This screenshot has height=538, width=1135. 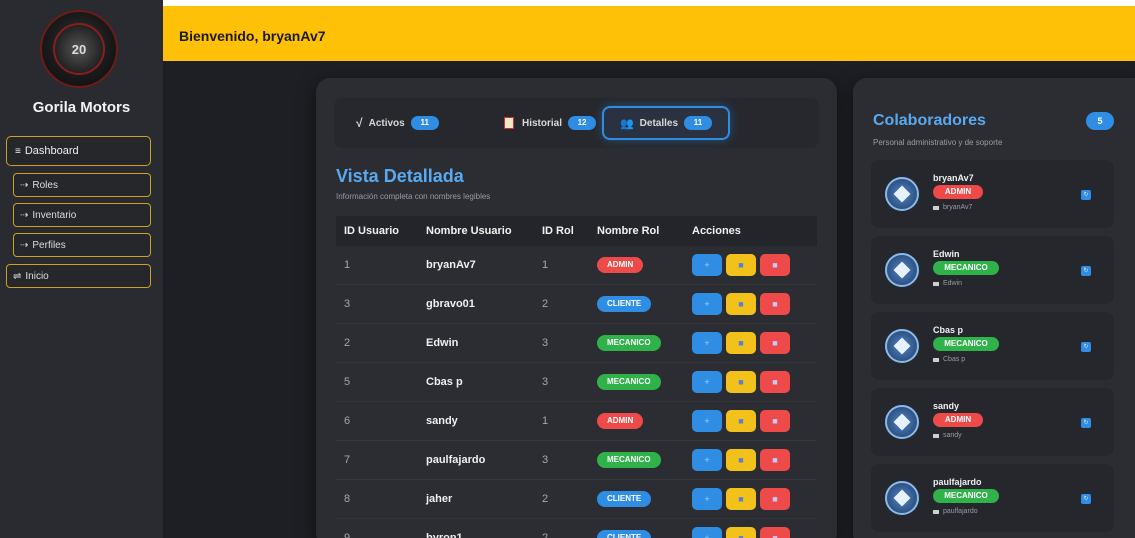 I want to click on cell-nombre-usuario: gbravo01, so click(x=450, y=304).